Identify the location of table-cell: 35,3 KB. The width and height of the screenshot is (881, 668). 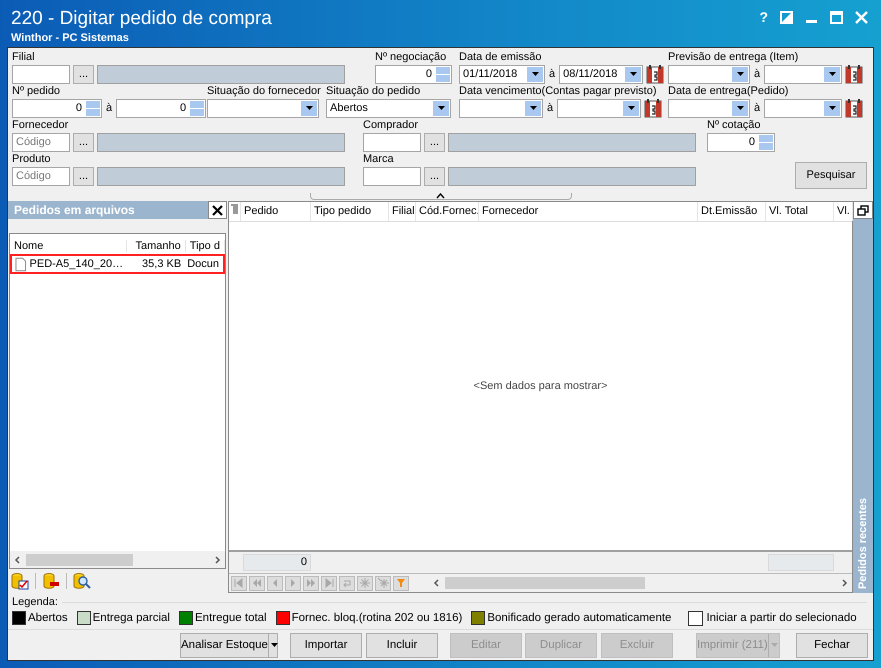
(162, 264).